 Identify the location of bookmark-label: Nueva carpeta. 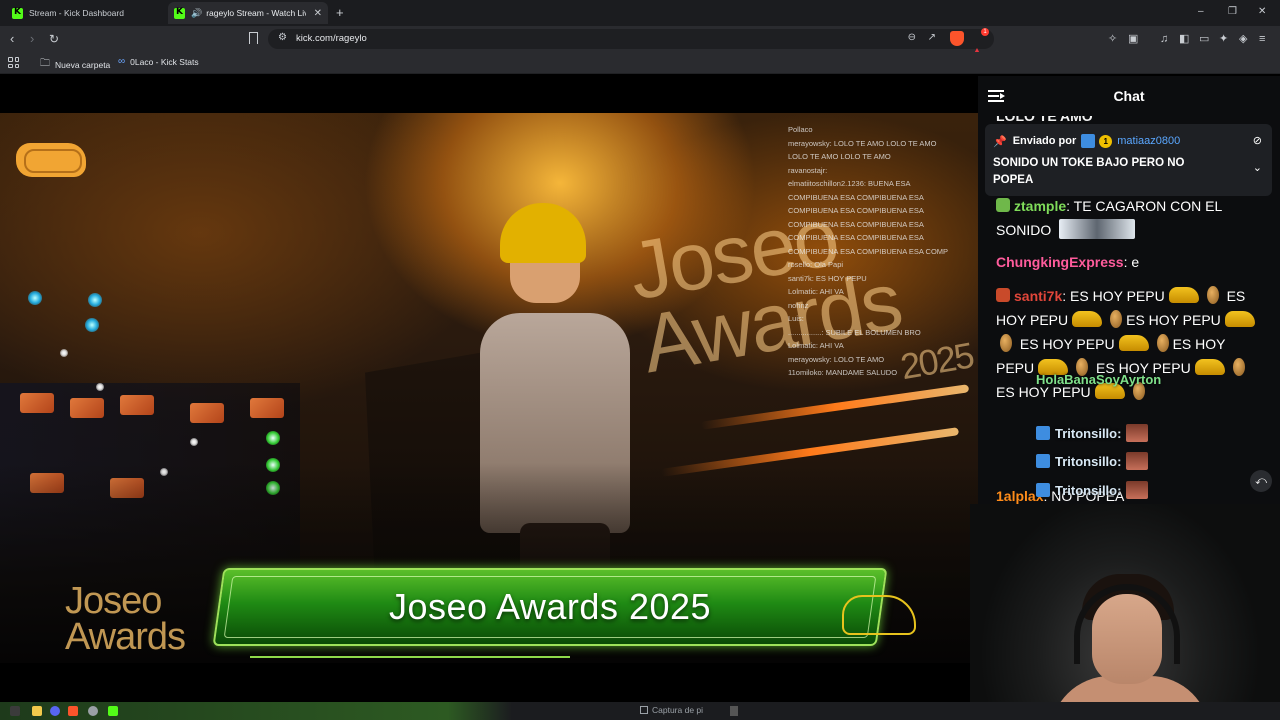
(83, 64).